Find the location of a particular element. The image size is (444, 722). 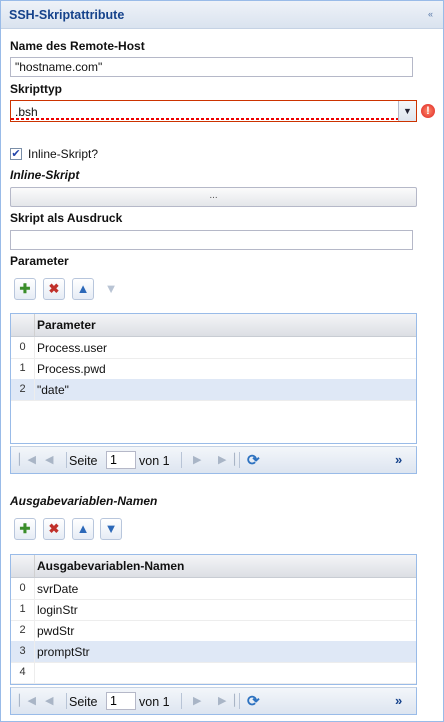

table-row: 0 Process.user is located at coordinates (213, 348).